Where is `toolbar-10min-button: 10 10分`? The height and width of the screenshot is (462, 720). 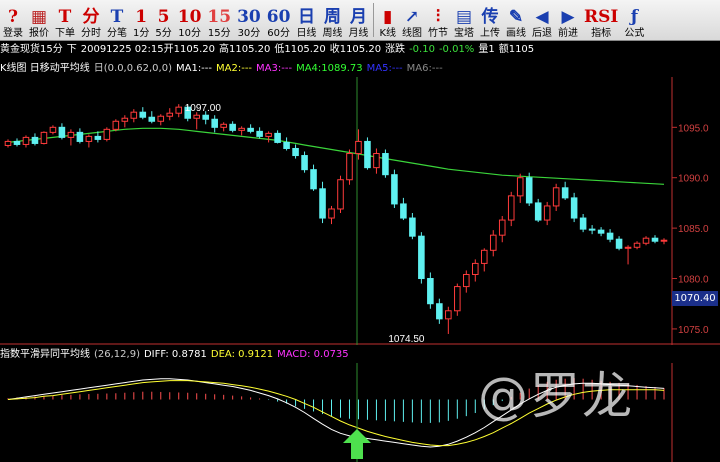
toolbar-10min-button: 10 10分 is located at coordinates (190, 21).